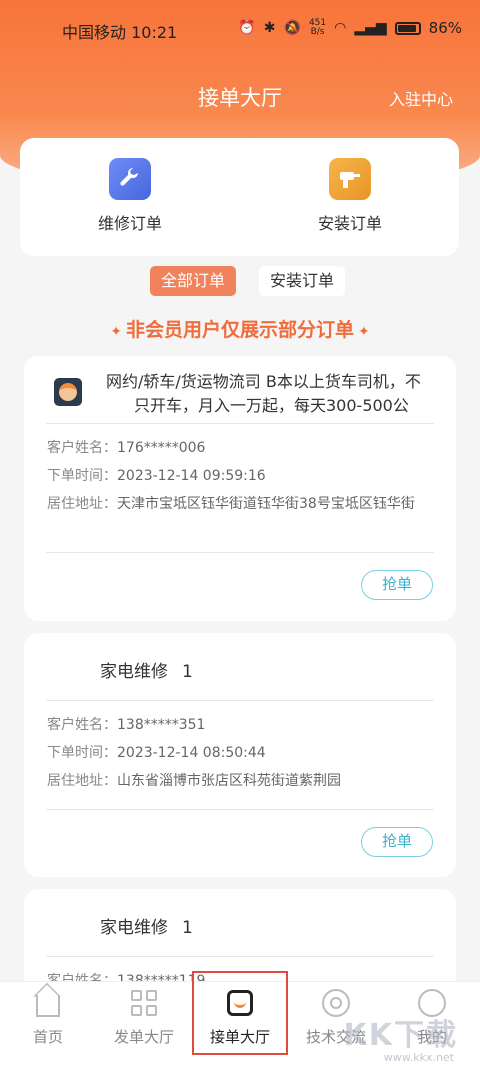 The height and width of the screenshot is (1066, 480). What do you see at coordinates (400, 1035) in the screenshot?
I see `watermark-logo: KK下载` at bounding box center [400, 1035].